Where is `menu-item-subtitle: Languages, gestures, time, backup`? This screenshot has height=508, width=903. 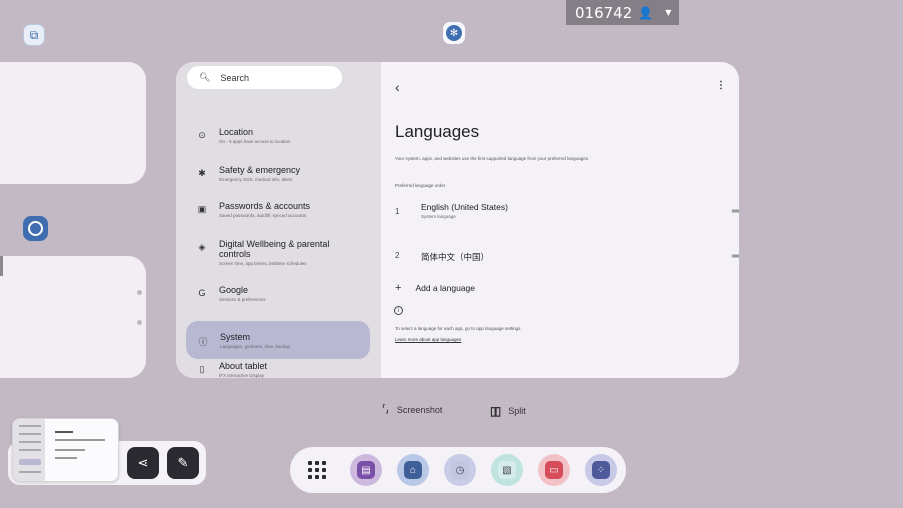 menu-item-subtitle: Languages, gestures, time, backup is located at coordinates (255, 346).